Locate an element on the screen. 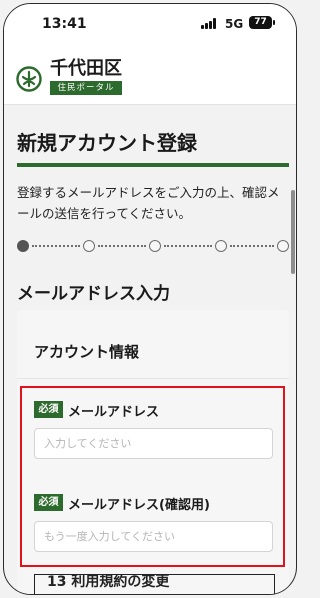 This screenshot has height=598, width=320. portal-badge: 住民ポータル is located at coordinates (86, 88).